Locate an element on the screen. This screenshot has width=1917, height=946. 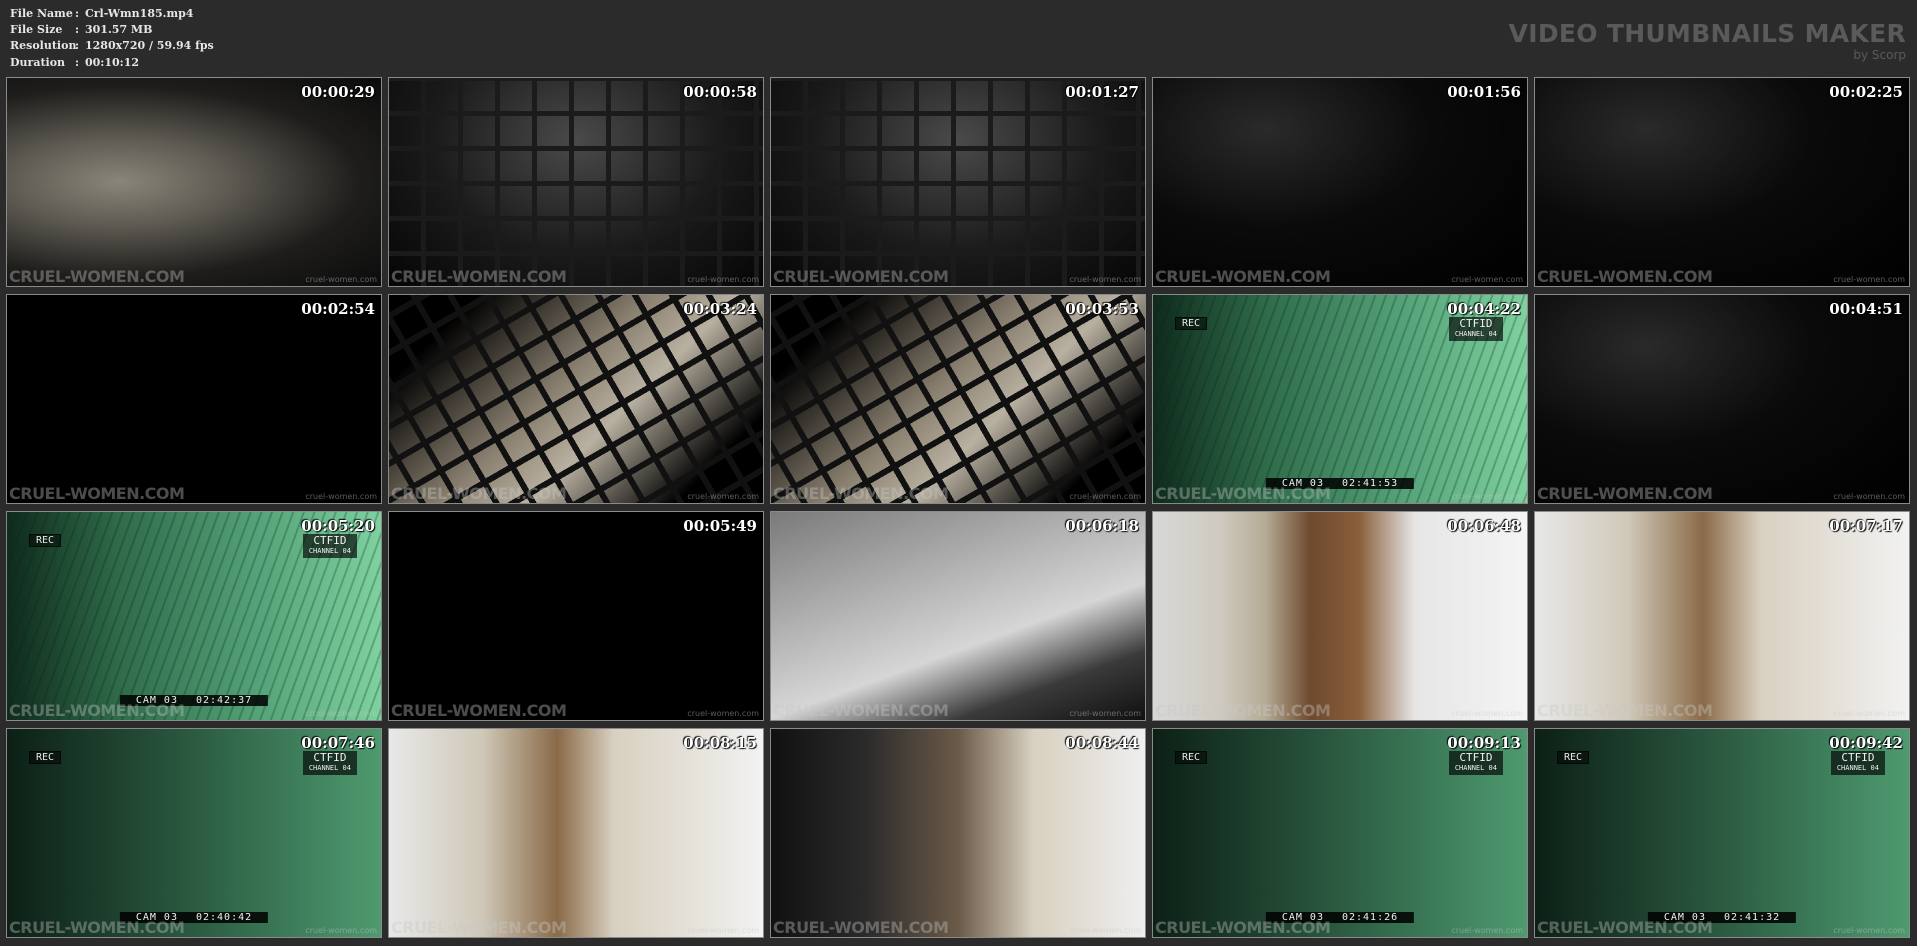
video-thumbnail: 00:00:29 CRUEL-WOMEN.COM cruel-women.com is located at coordinates (194, 182).